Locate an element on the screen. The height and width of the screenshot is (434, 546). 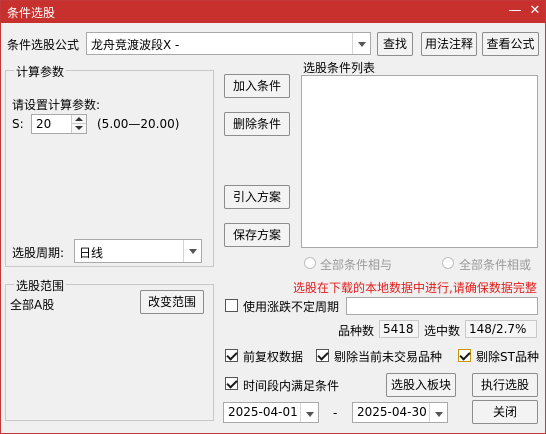
exclude-st-checkbox is located at coordinates (464, 355).